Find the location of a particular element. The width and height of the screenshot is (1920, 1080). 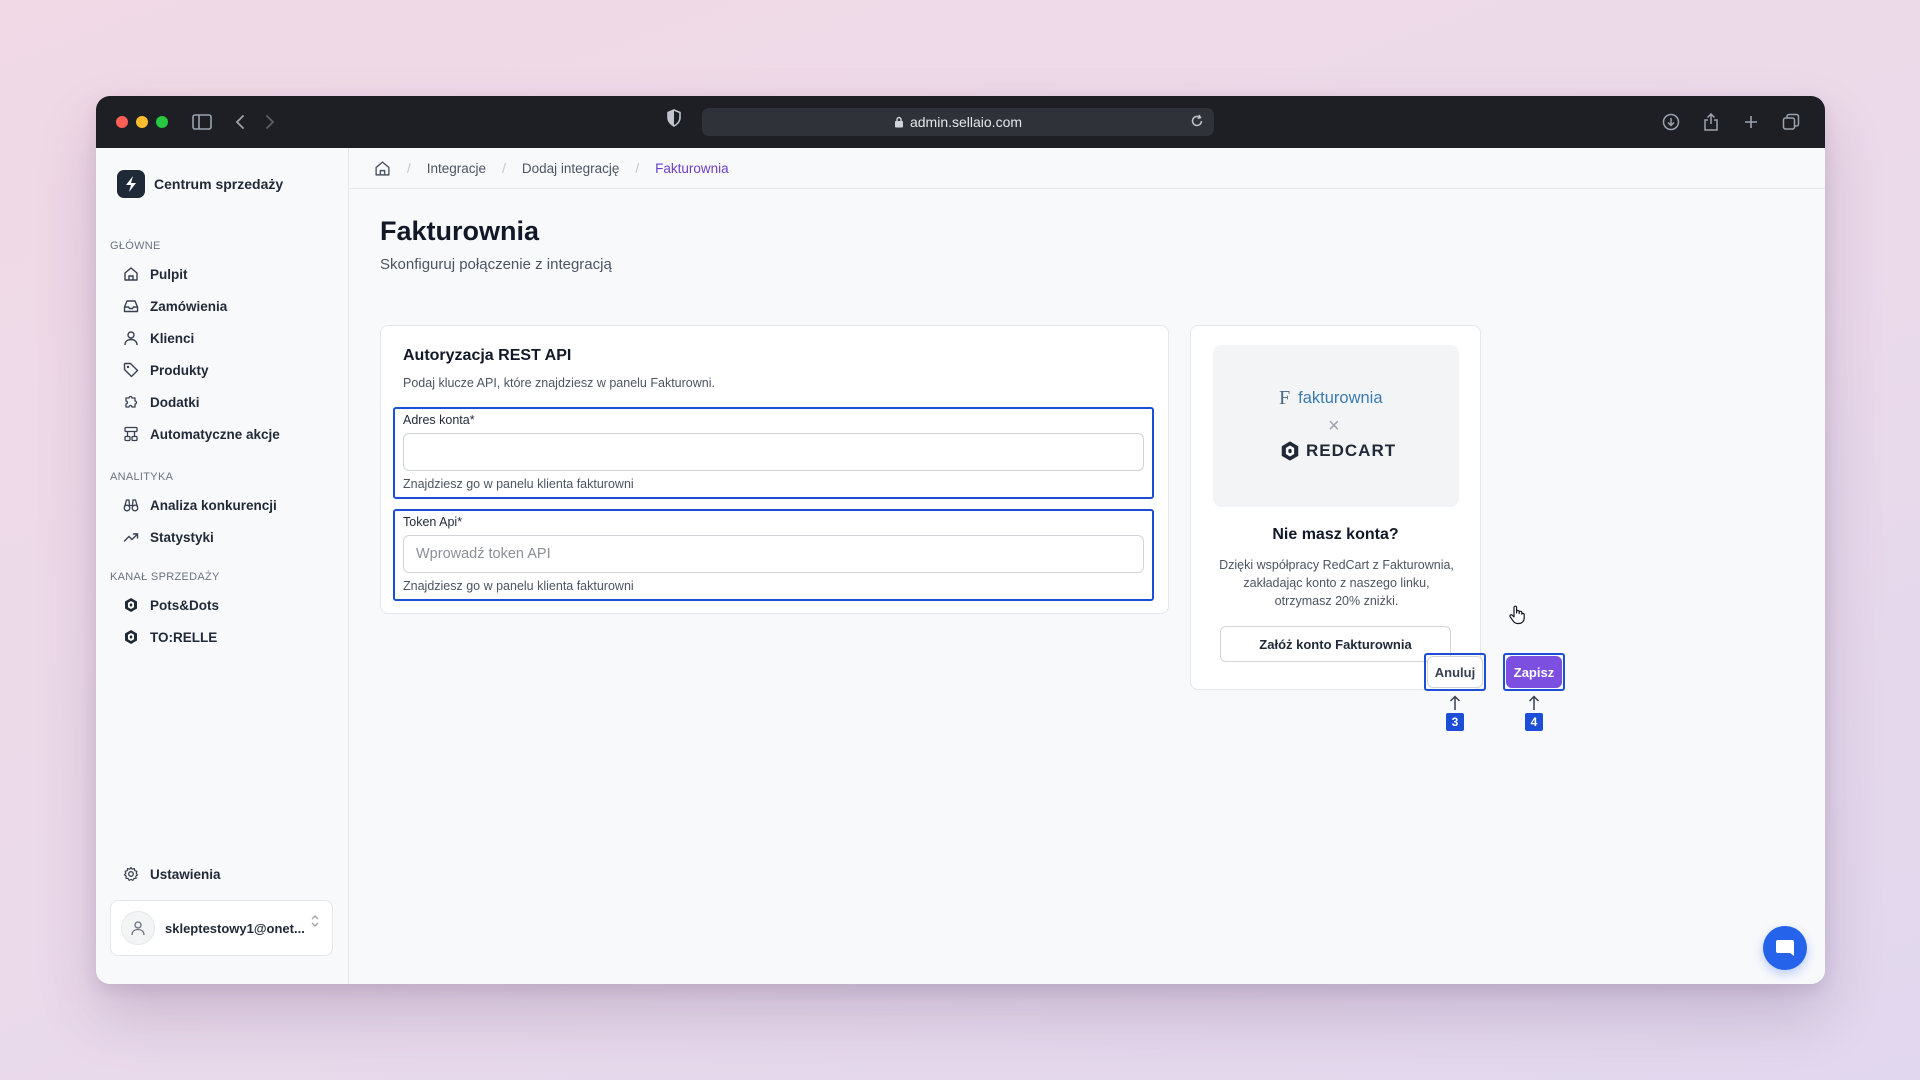

reload-icon is located at coordinates (1197, 121).